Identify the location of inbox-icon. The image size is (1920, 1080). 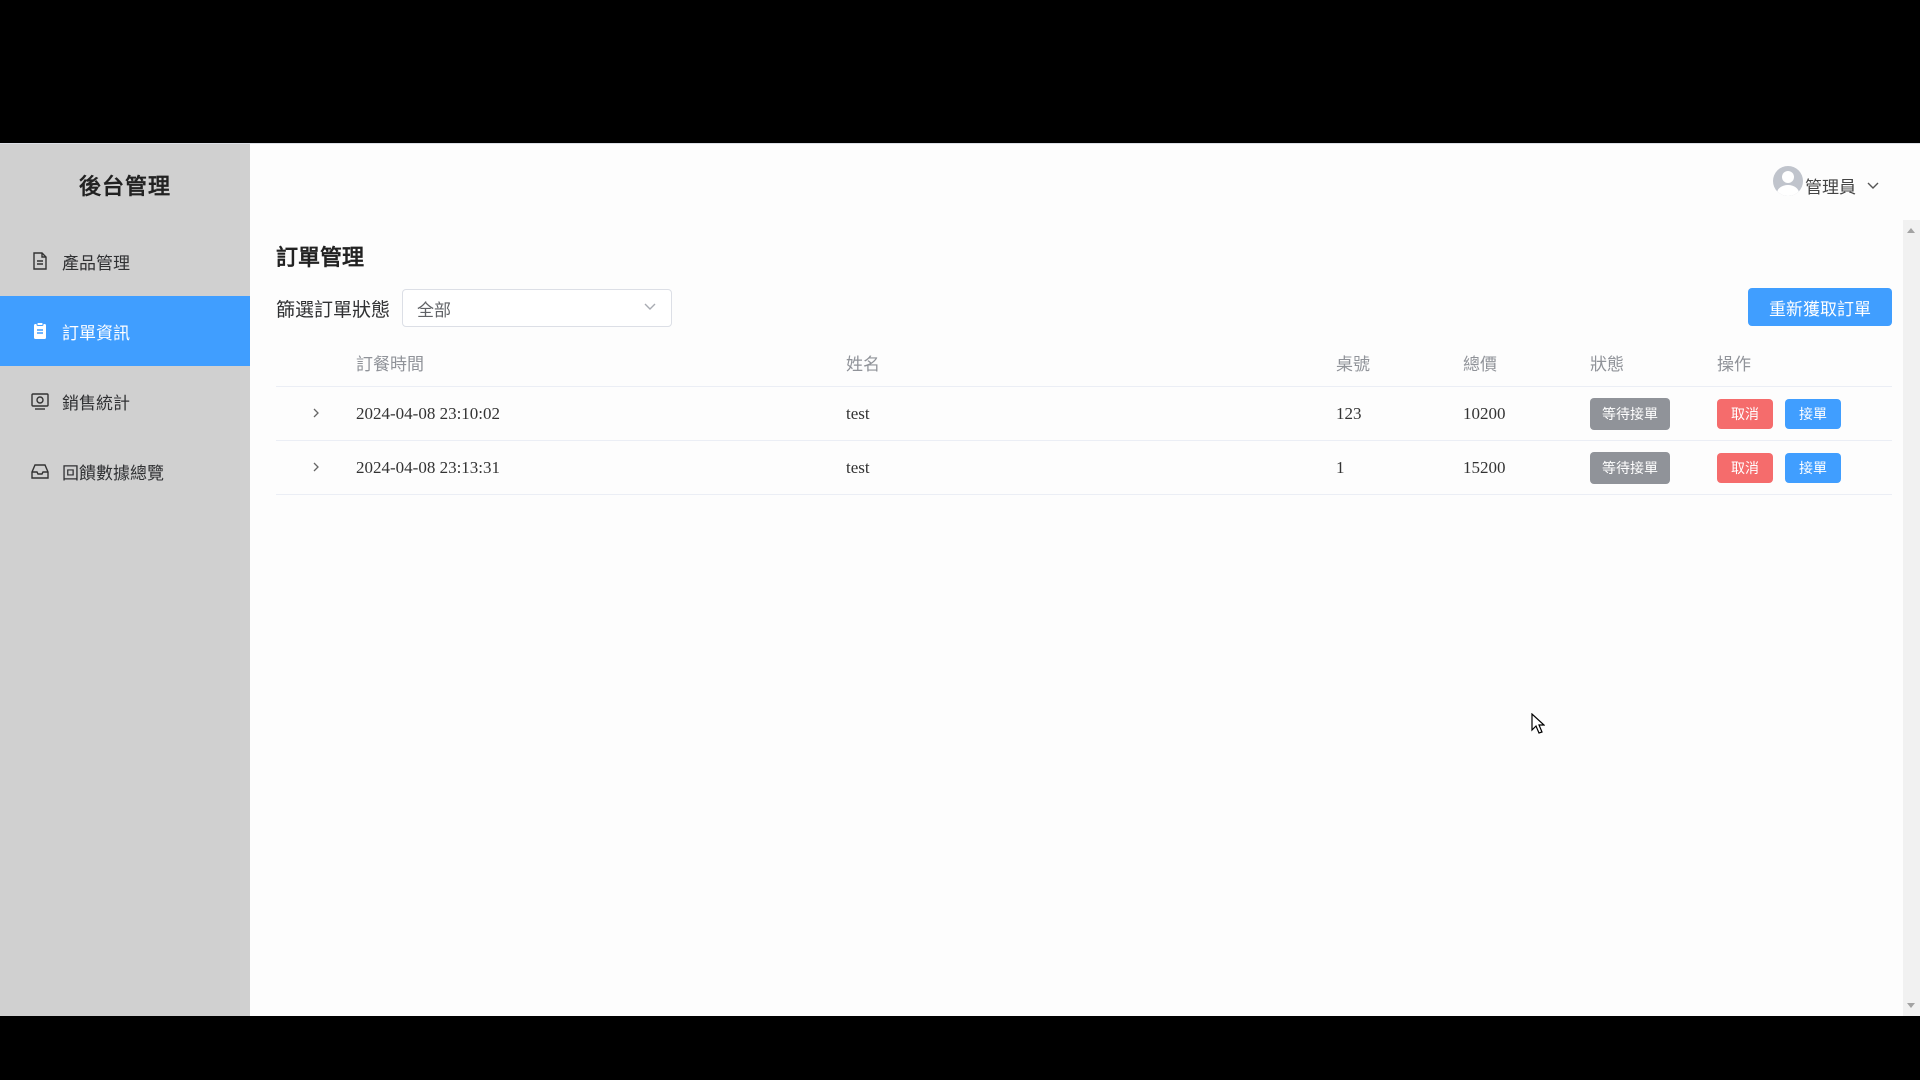
(40, 471).